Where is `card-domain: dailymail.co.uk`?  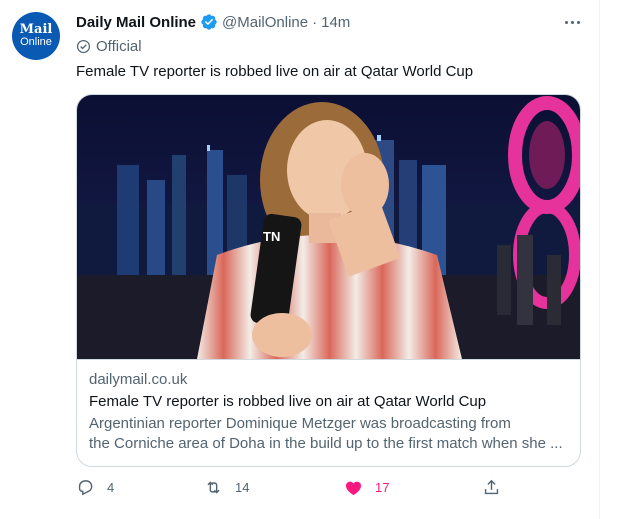 card-domain: dailymail.co.uk is located at coordinates (138, 379).